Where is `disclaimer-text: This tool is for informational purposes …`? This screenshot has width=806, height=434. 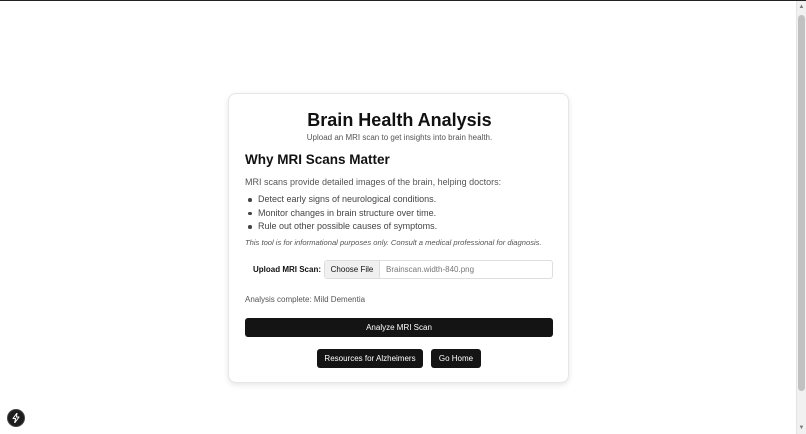
disclaimer-text: This tool is for informational purposes … is located at coordinates (393, 242).